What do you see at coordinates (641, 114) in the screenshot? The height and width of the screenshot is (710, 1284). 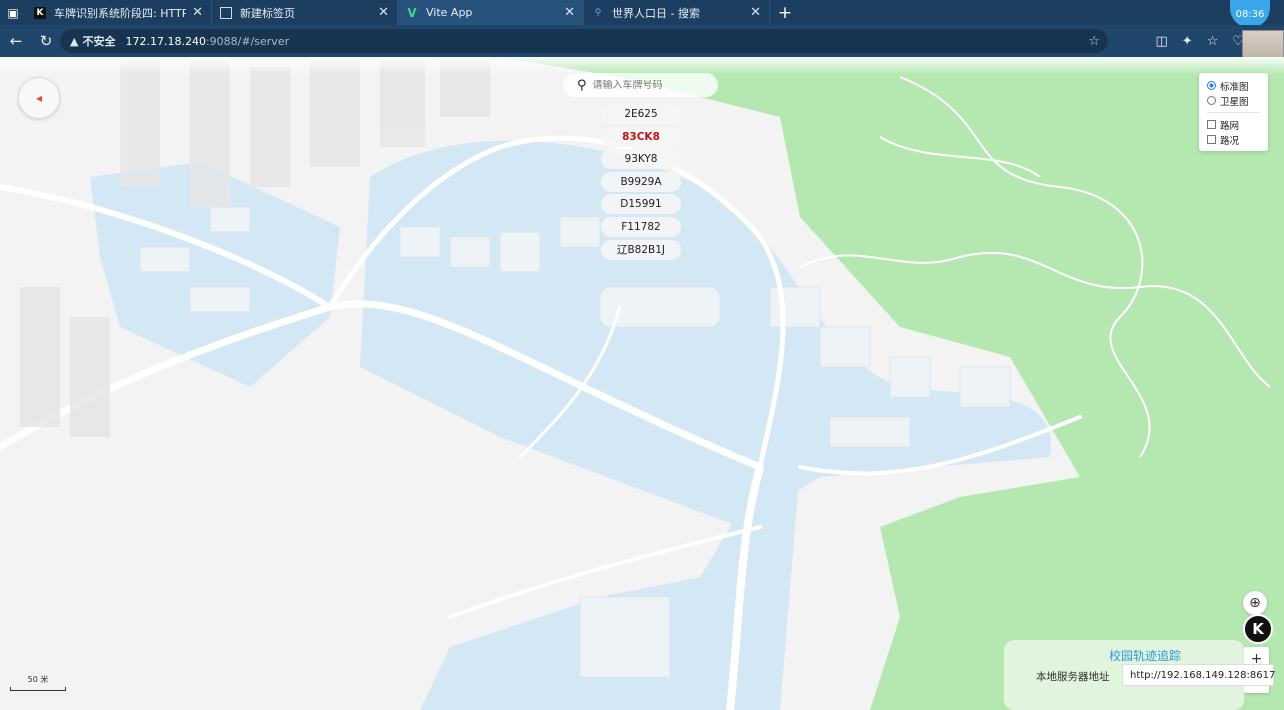 I see `plate-item: 2E625` at bounding box center [641, 114].